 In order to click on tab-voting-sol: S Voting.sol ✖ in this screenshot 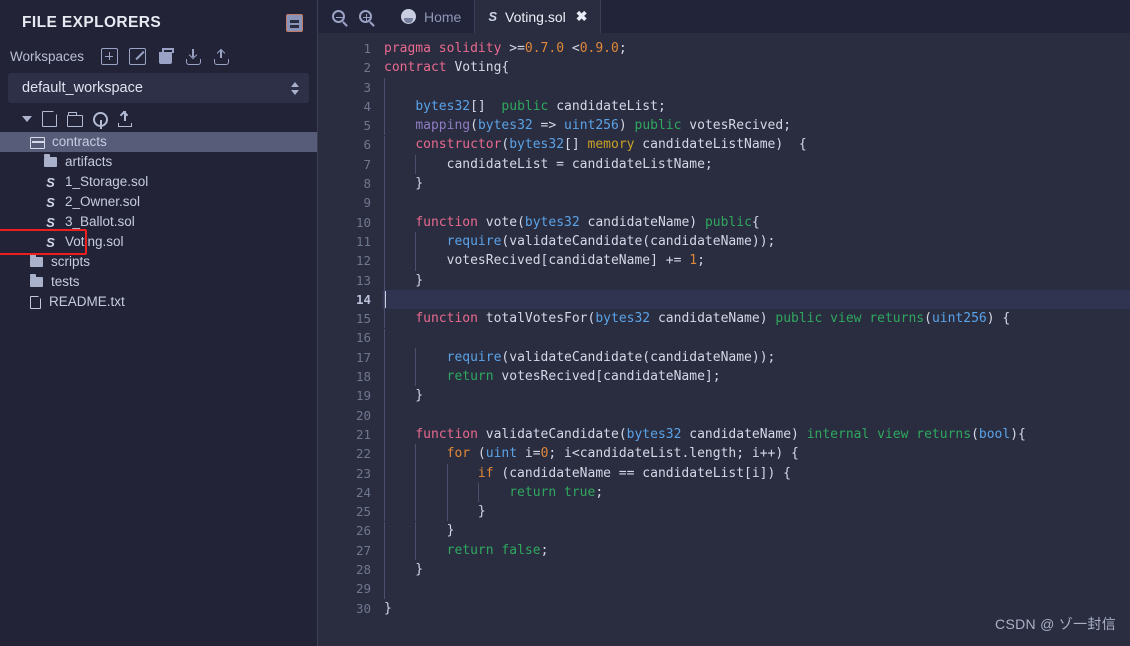, I will do `click(538, 16)`.